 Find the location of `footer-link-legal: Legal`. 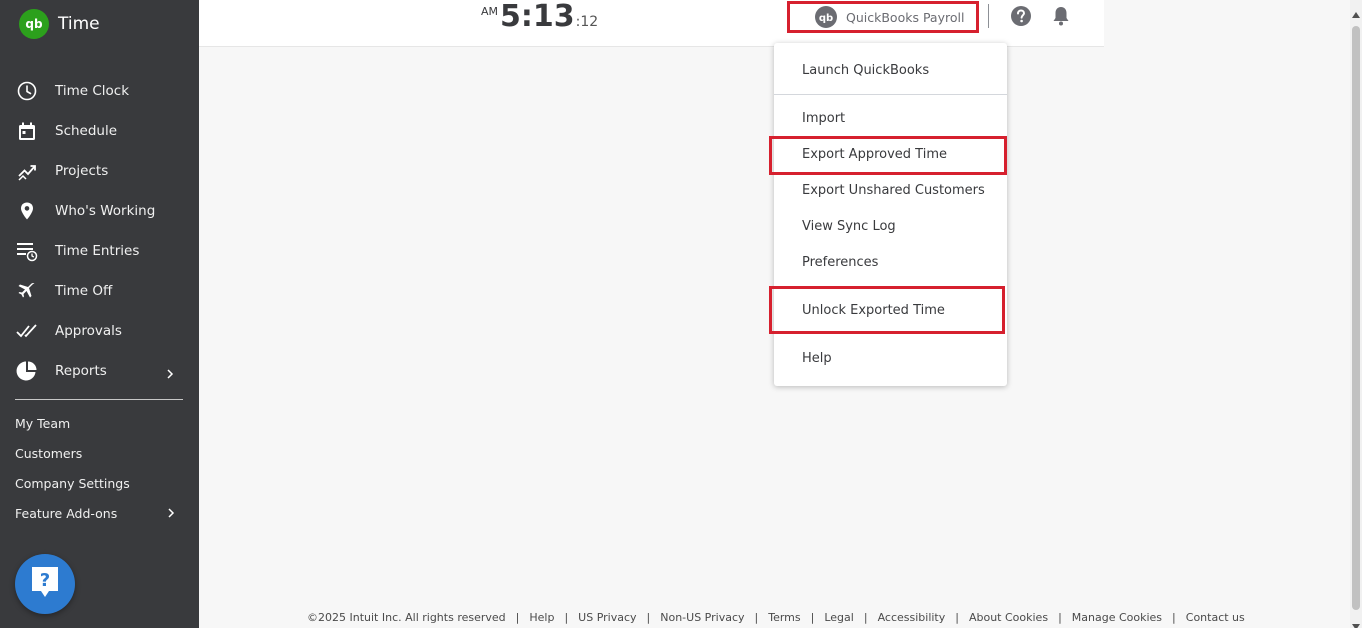

footer-link-legal: Legal is located at coordinates (838, 617).